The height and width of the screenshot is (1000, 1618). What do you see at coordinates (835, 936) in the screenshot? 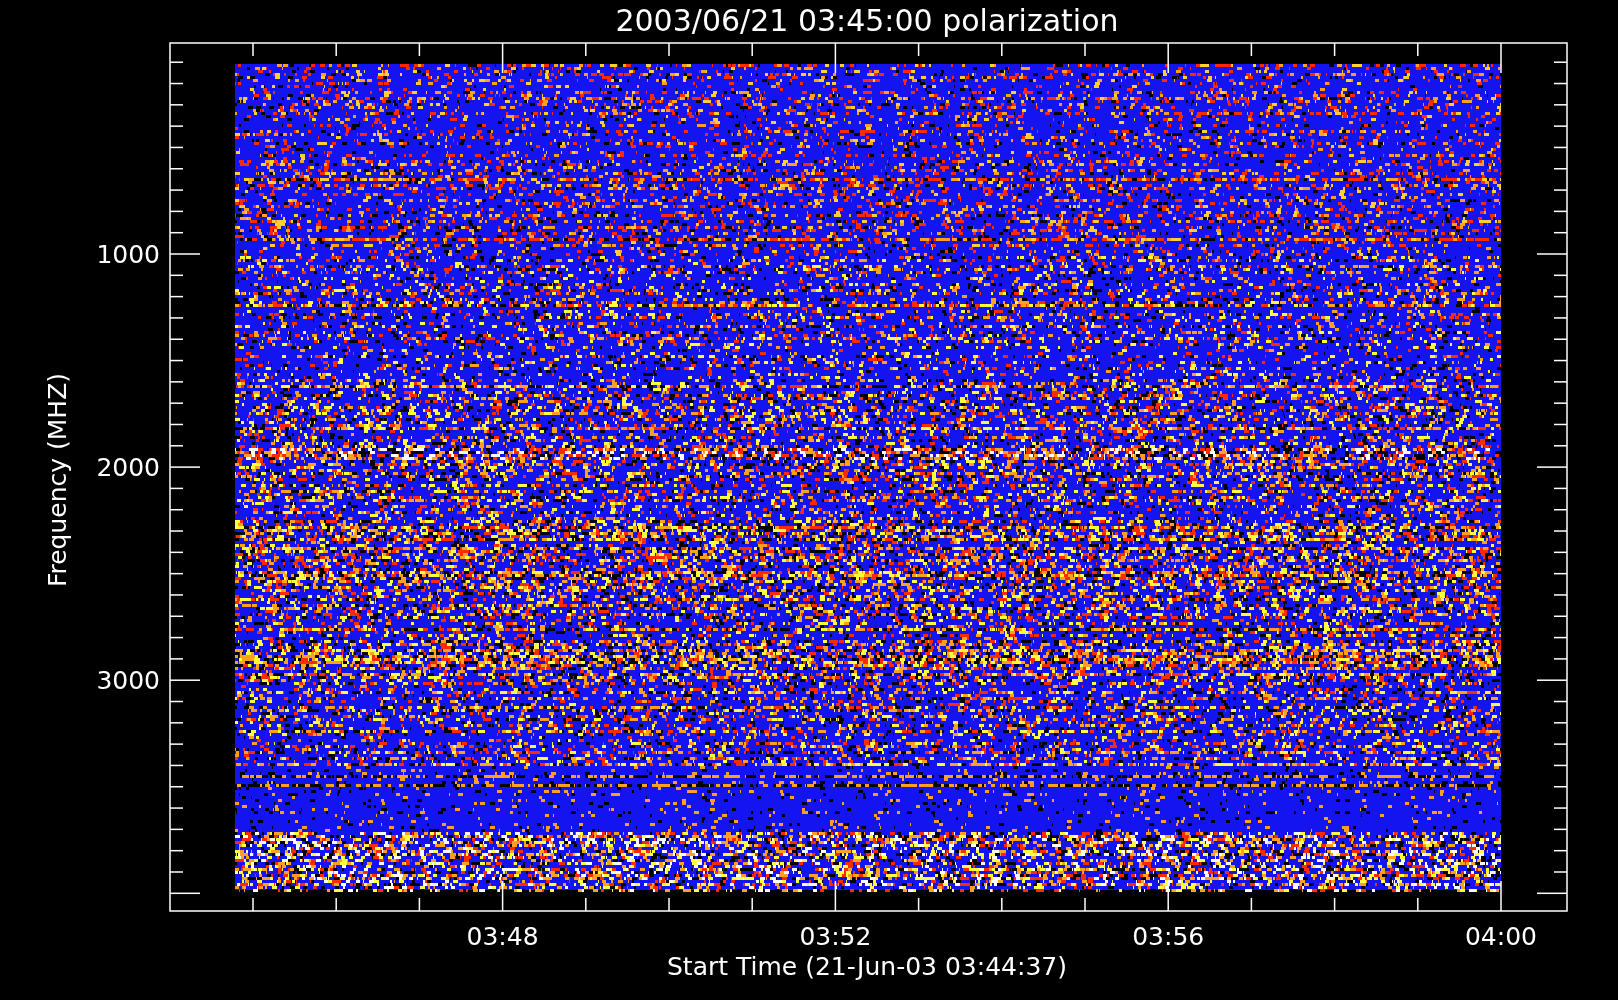
I see `x-tick-label: 03:52` at bounding box center [835, 936].